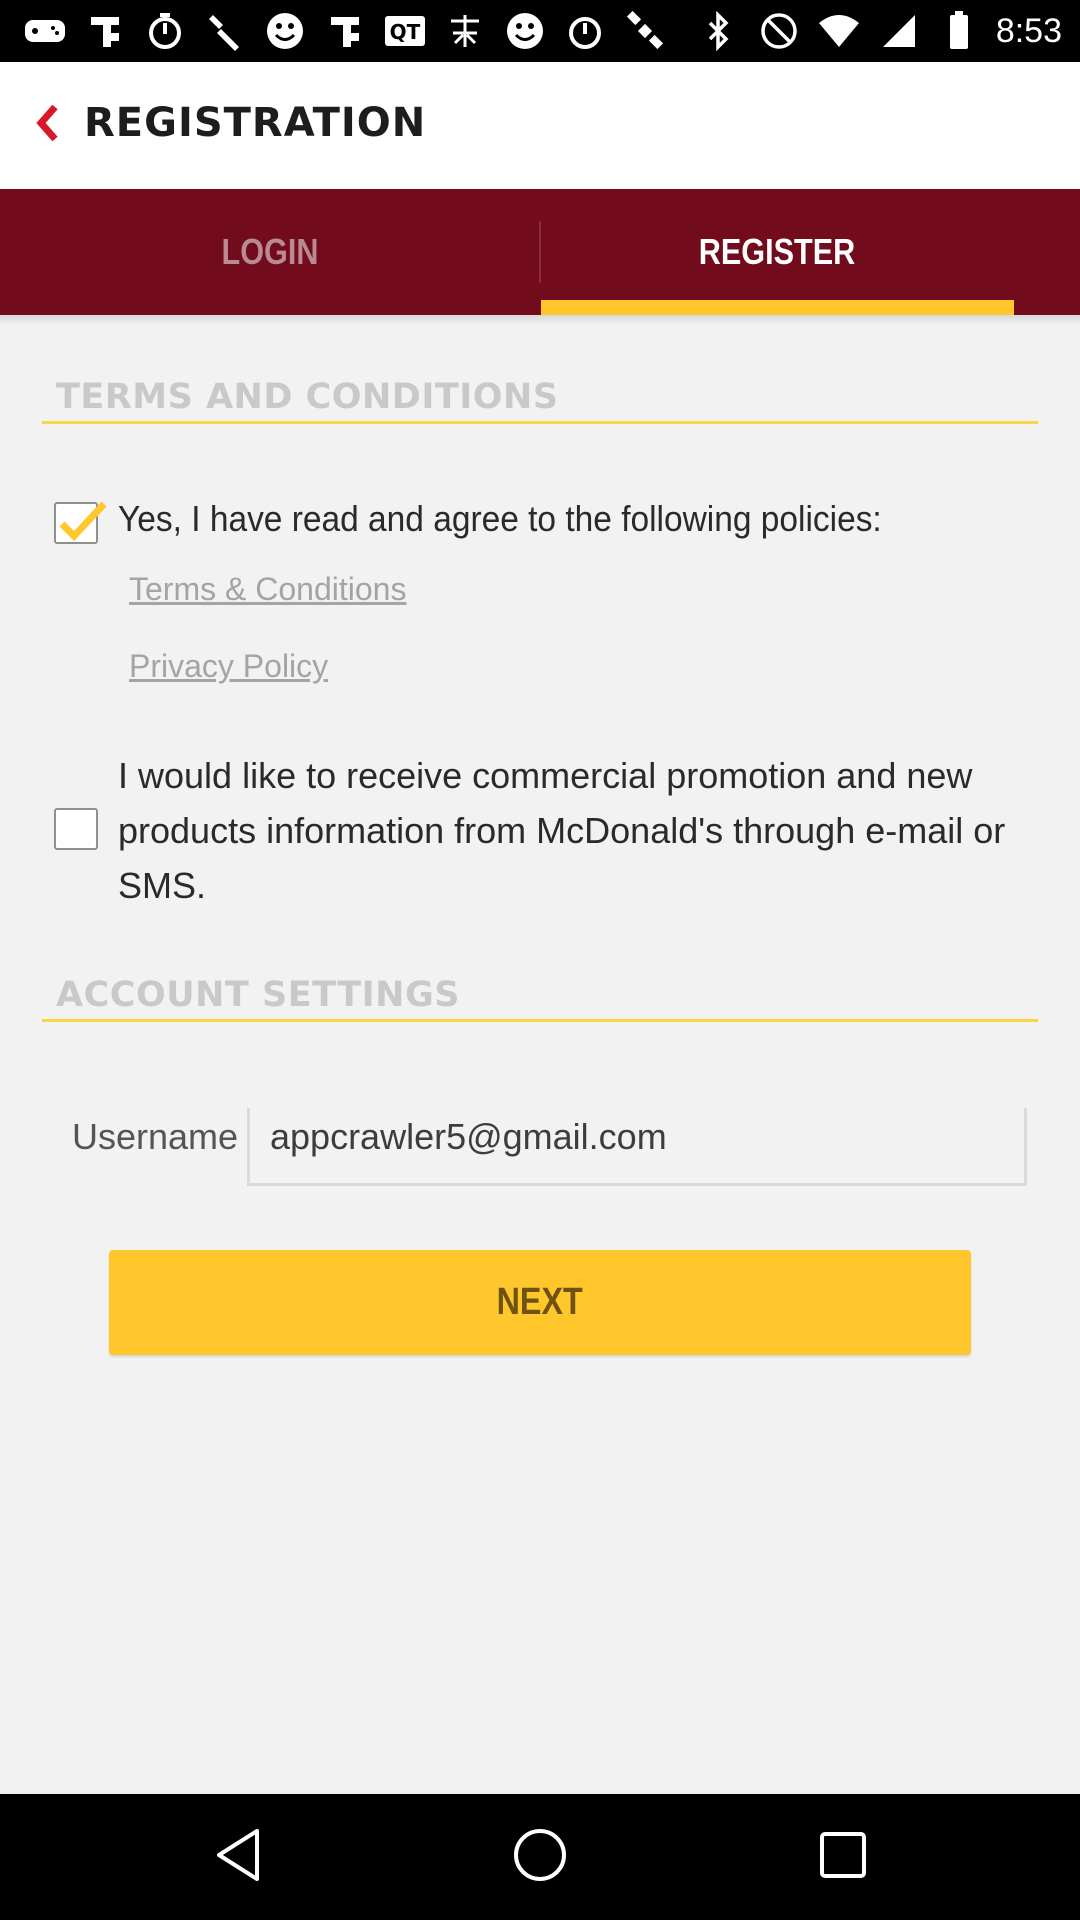 The width and height of the screenshot is (1080, 1920). I want to click on account-section-header: ACCOUNT SETTINGS, so click(540, 998).